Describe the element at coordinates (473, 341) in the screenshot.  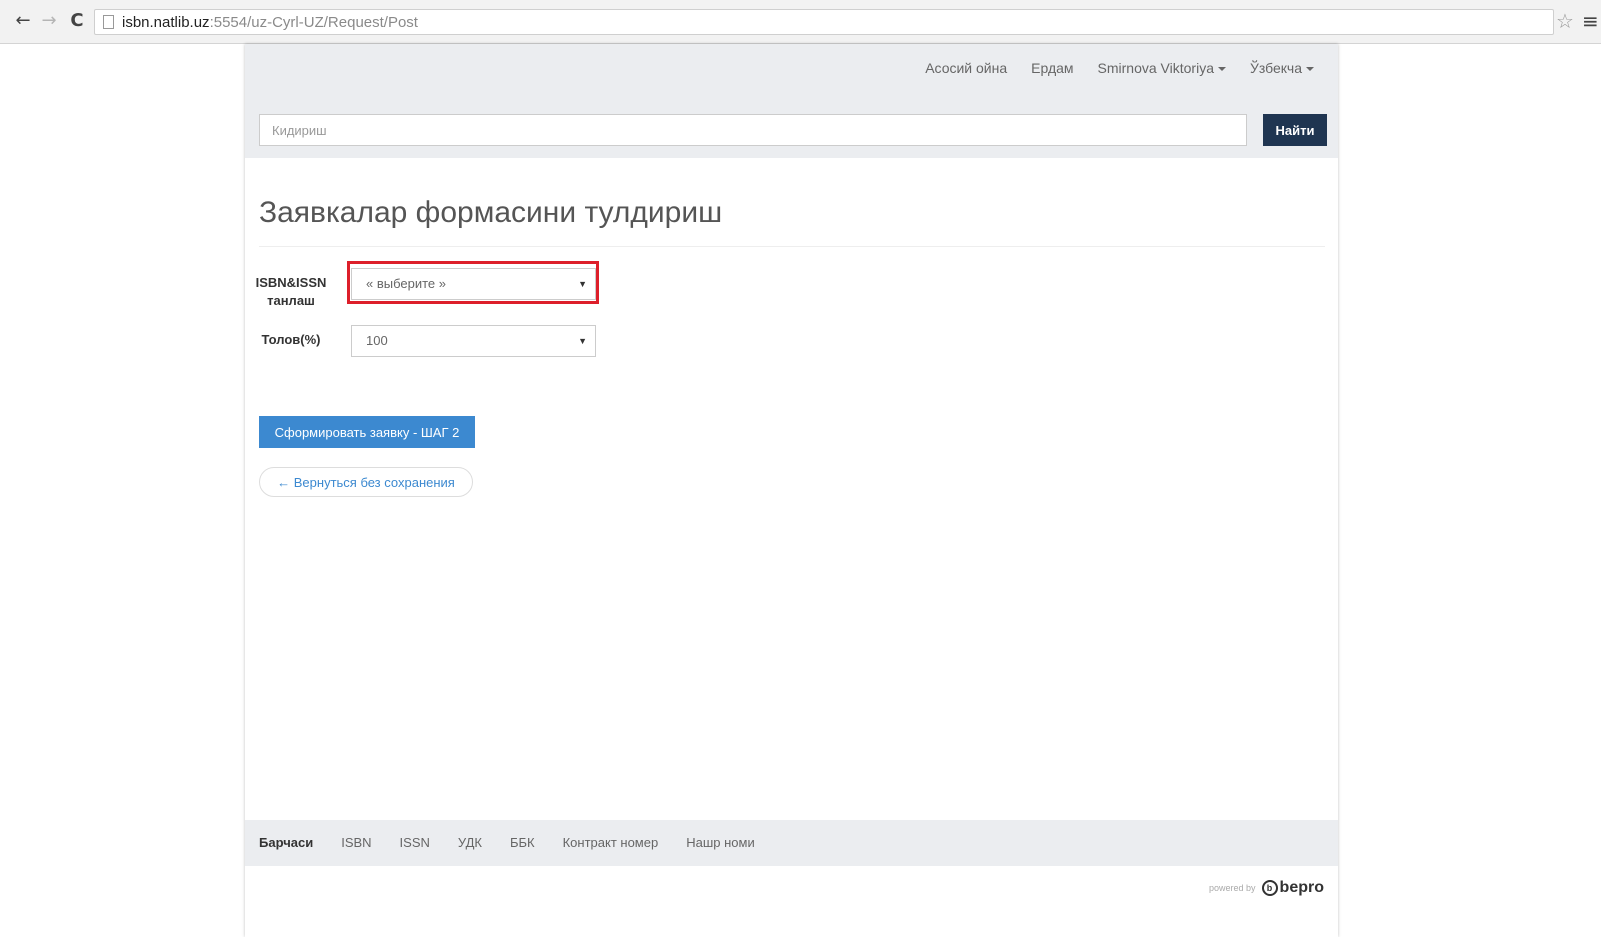
I see `payment-percent-select: 100 ▼` at that location.